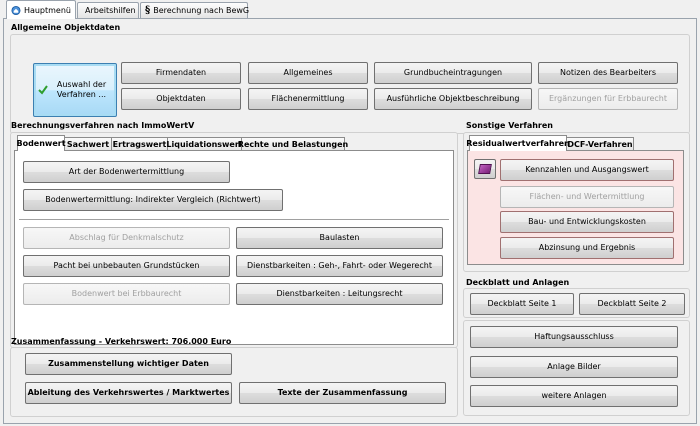 The width and height of the screenshot is (700, 426). I want to click on pacht-button: Pacht bei unbebauten Grundstücken, so click(126, 266).